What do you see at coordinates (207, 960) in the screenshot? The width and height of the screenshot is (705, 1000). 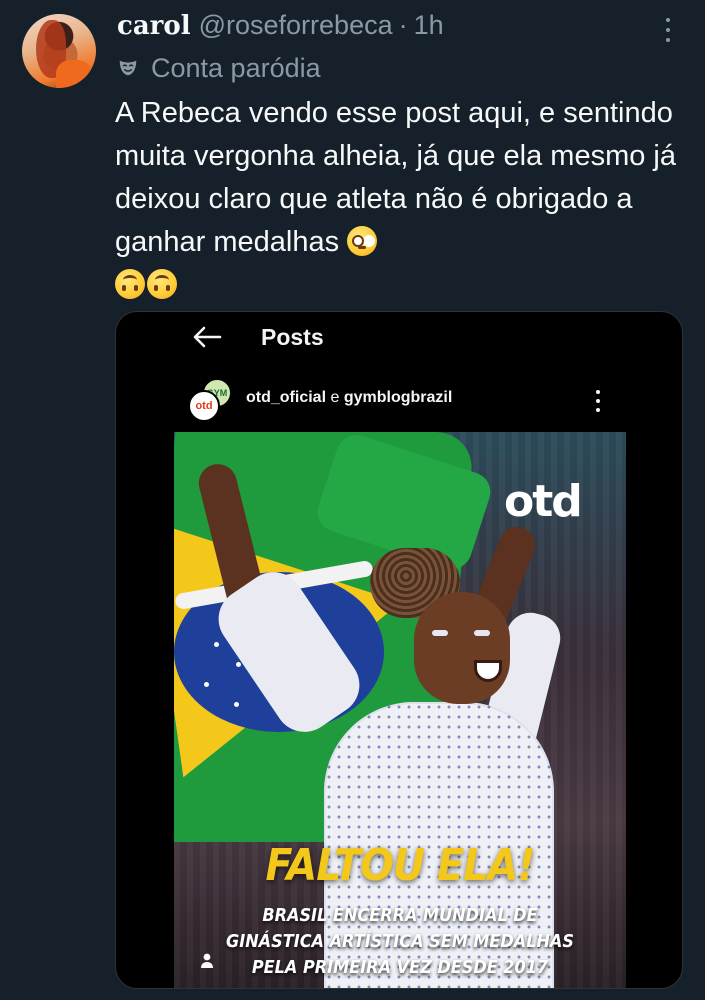 I see `person-icon` at bounding box center [207, 960].